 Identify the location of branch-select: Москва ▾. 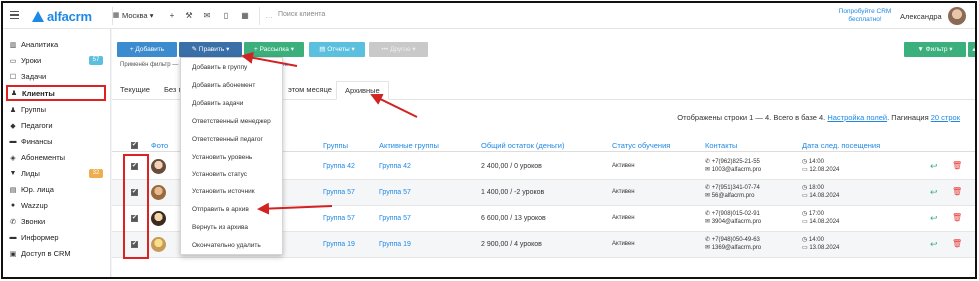
(137, 15).